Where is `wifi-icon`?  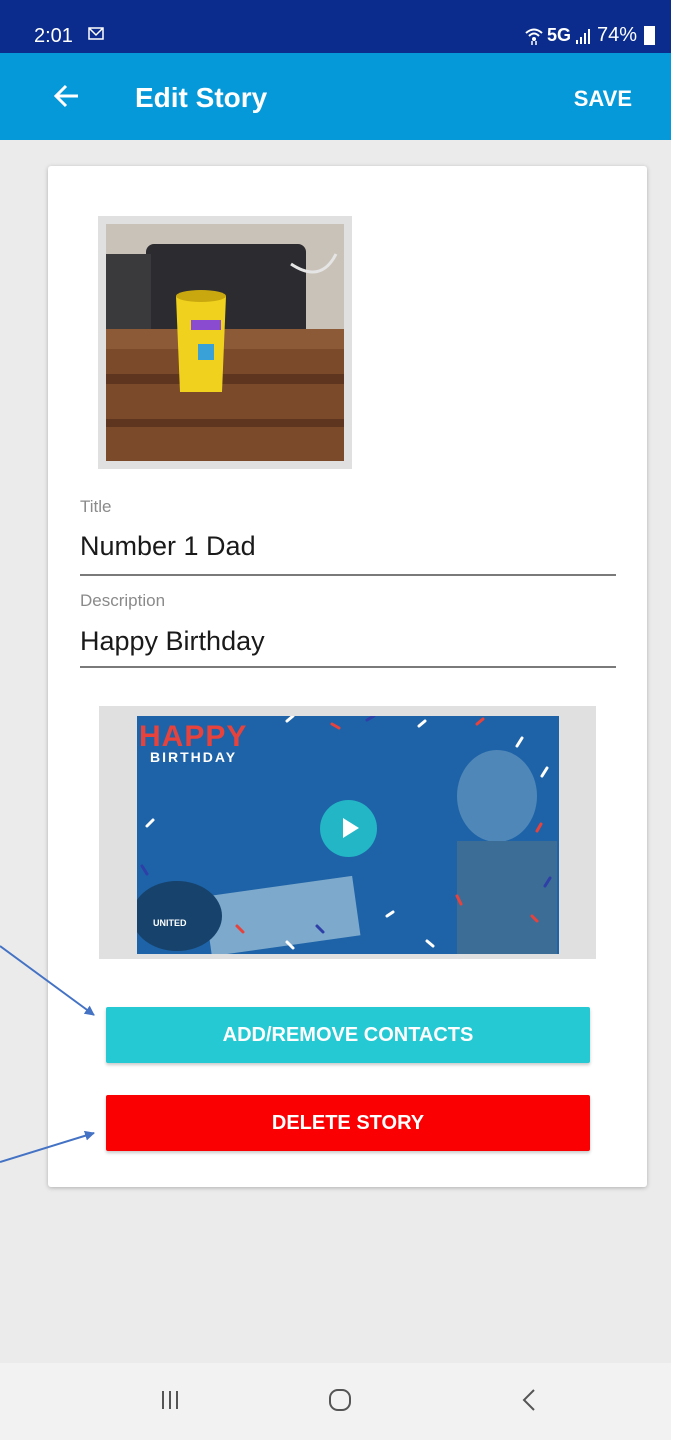 wifi-icon is located at coordinates (534, 36).